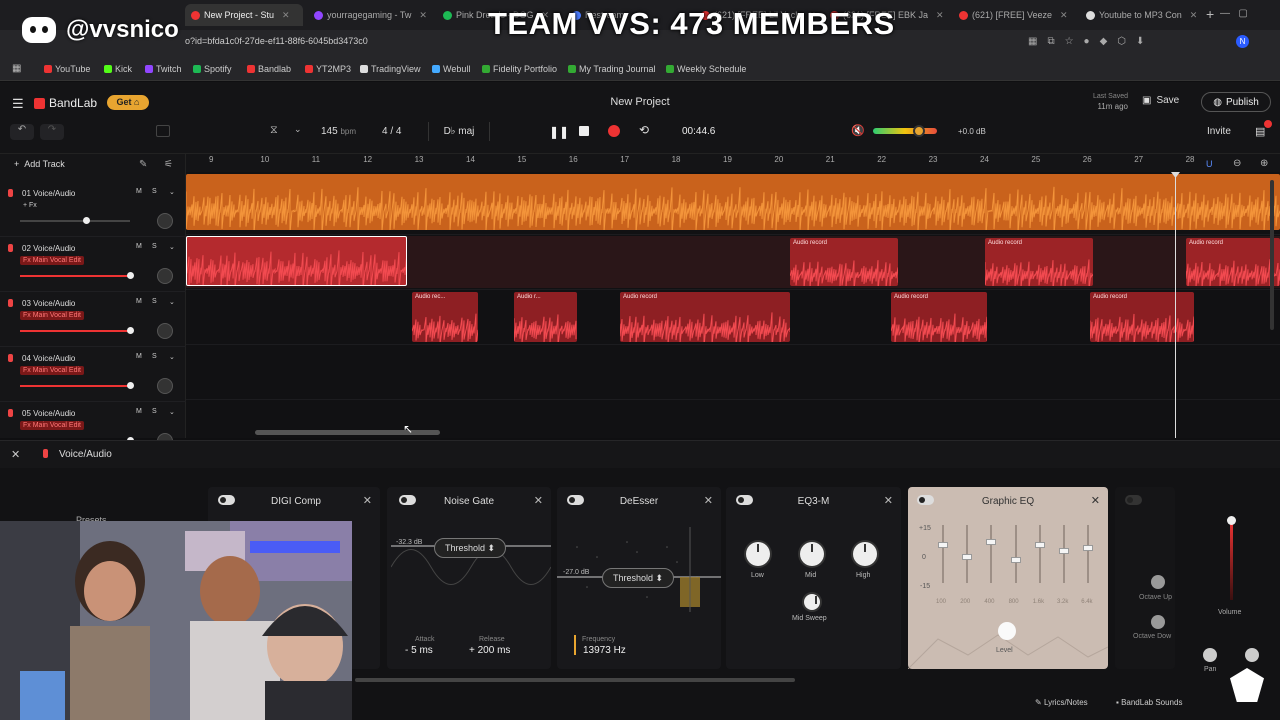 This screenshot has width=1280, height=720. What do you see at coordinates (1234, 13) in the screenshot?
I see `window-controls-icon: — ▢` at bounding box center [1234, 13].